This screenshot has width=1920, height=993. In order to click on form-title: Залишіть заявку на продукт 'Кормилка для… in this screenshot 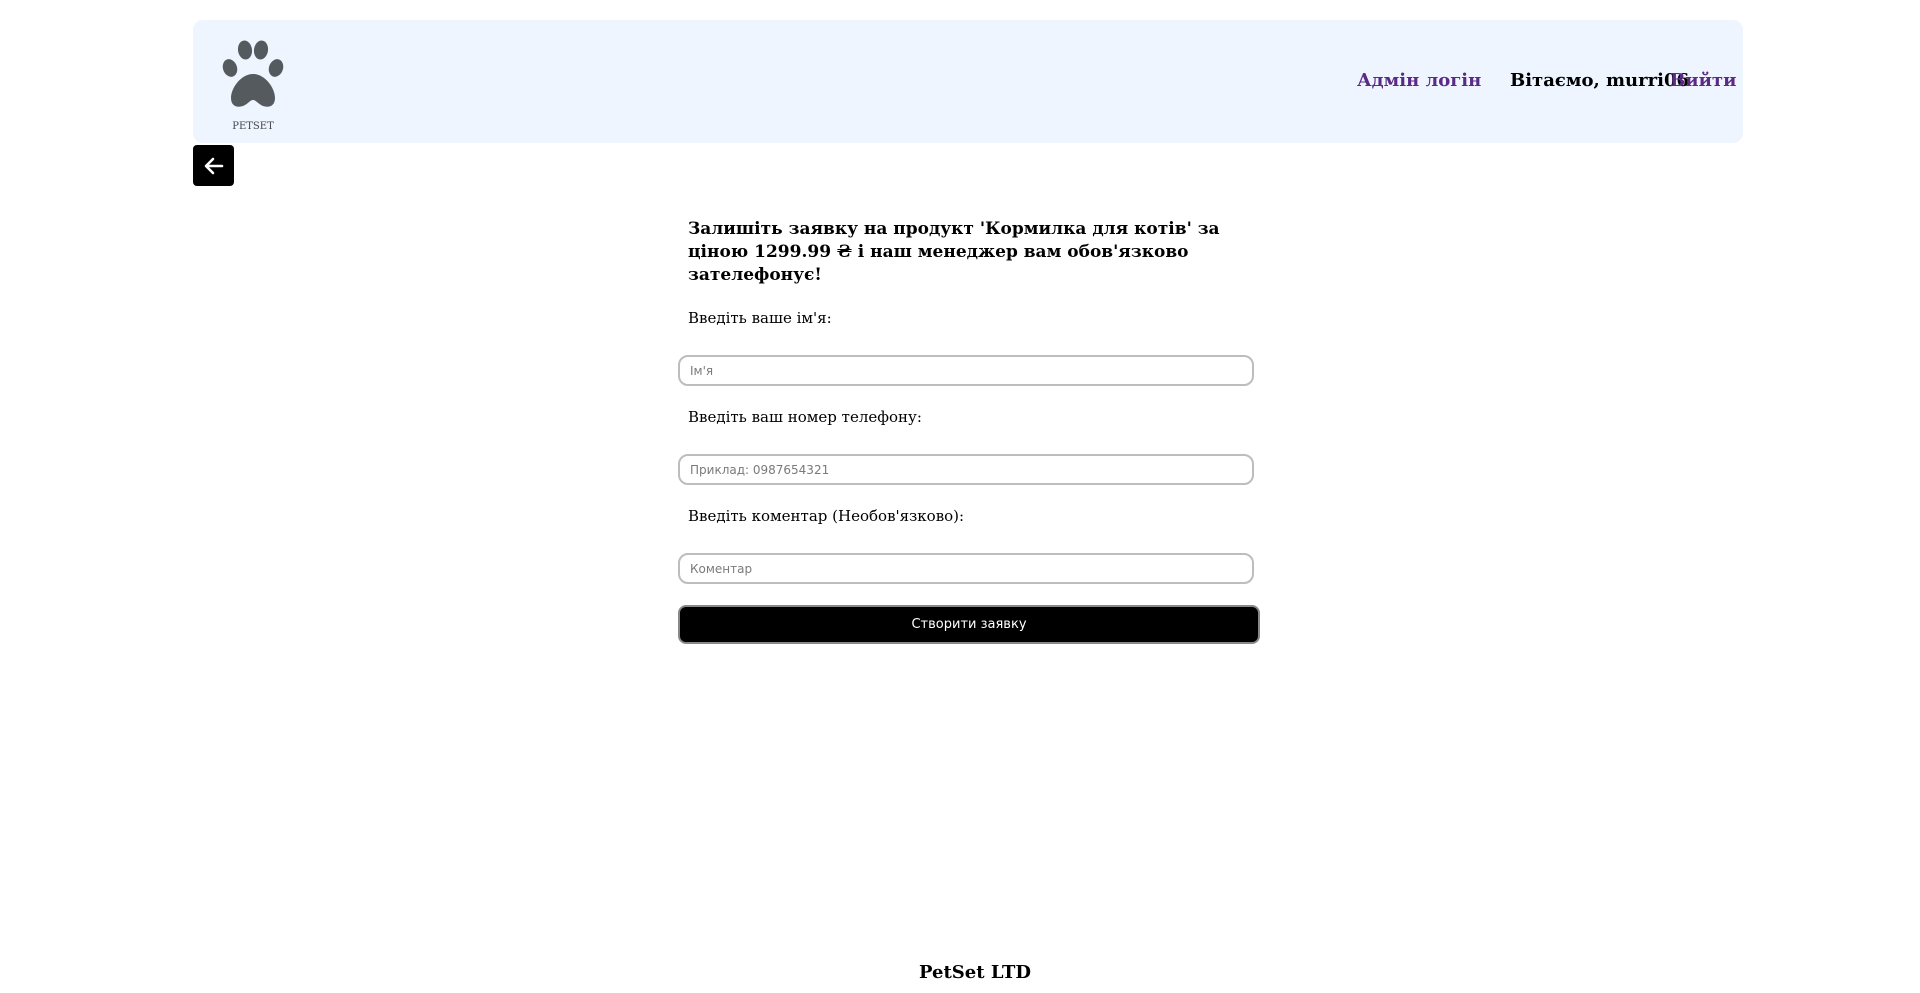, I will do `click(954, 252)`.